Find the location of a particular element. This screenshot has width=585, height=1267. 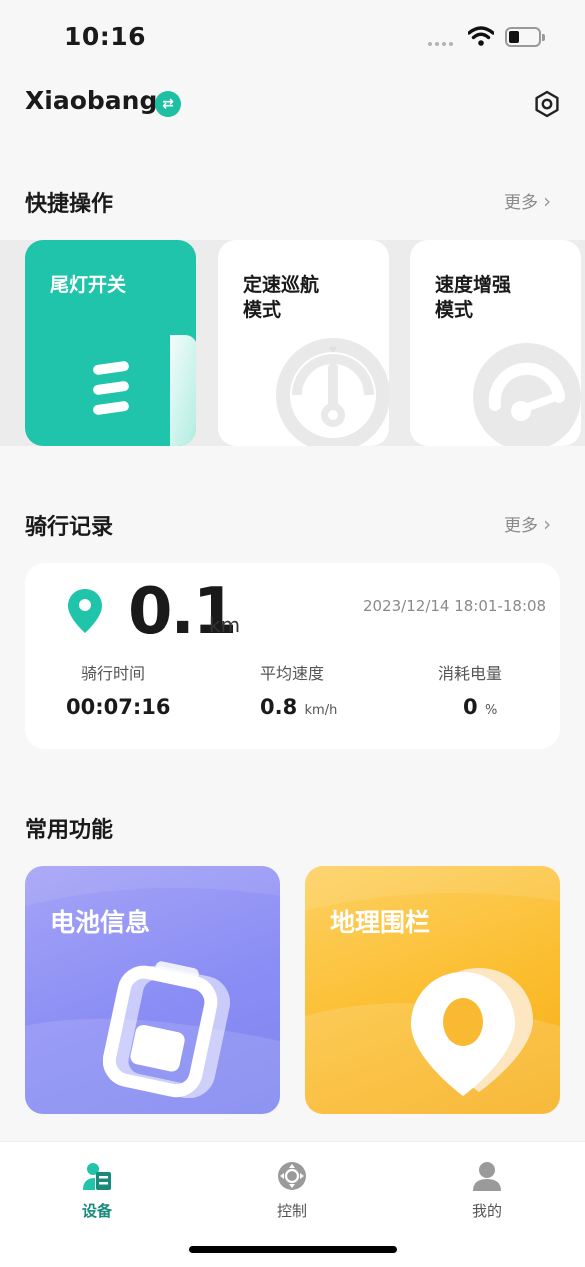

speedometer-icon is located at coordinates (332, 392).